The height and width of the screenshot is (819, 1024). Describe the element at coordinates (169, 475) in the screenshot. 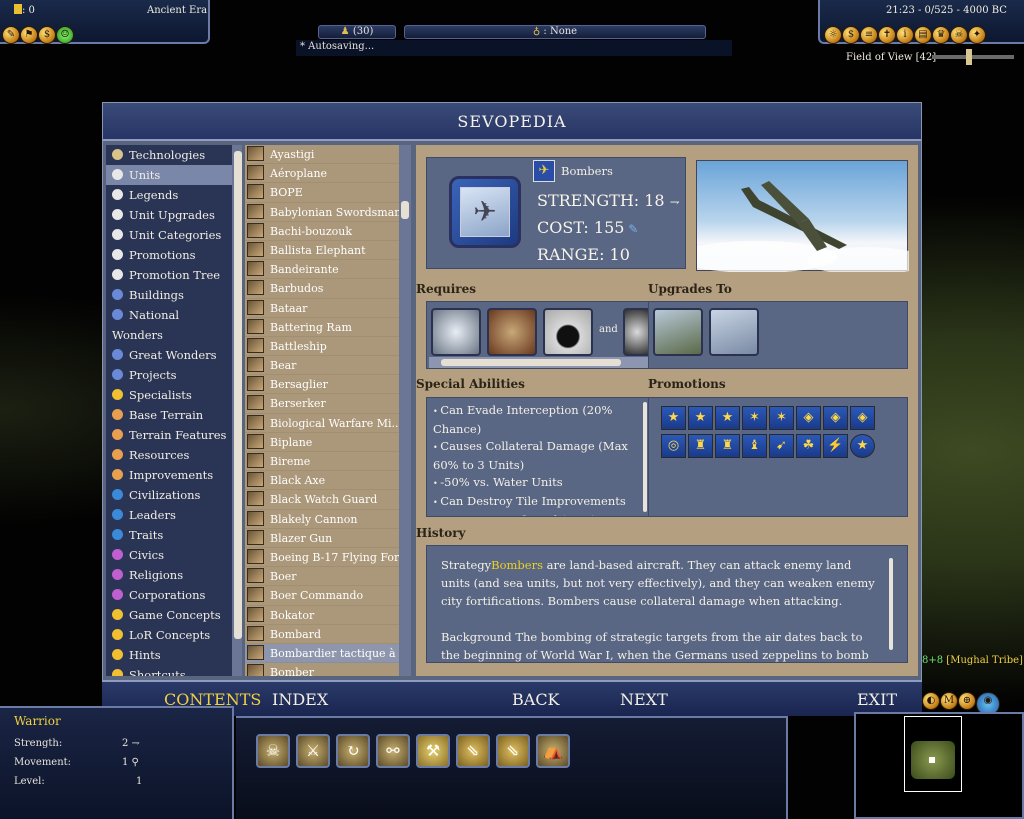

I see `category-improvements: Improvements` at that location.